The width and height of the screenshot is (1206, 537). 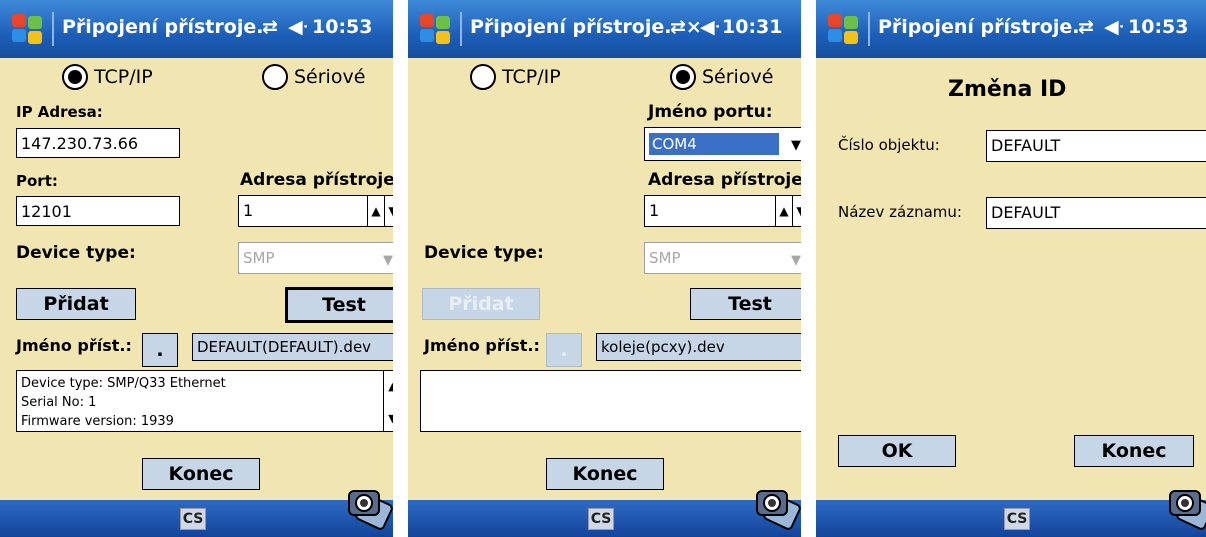 What do you see at coordinates (897, 451) in the screenshot?
I see `ok-button: OK` at bounding box center [897, 451].